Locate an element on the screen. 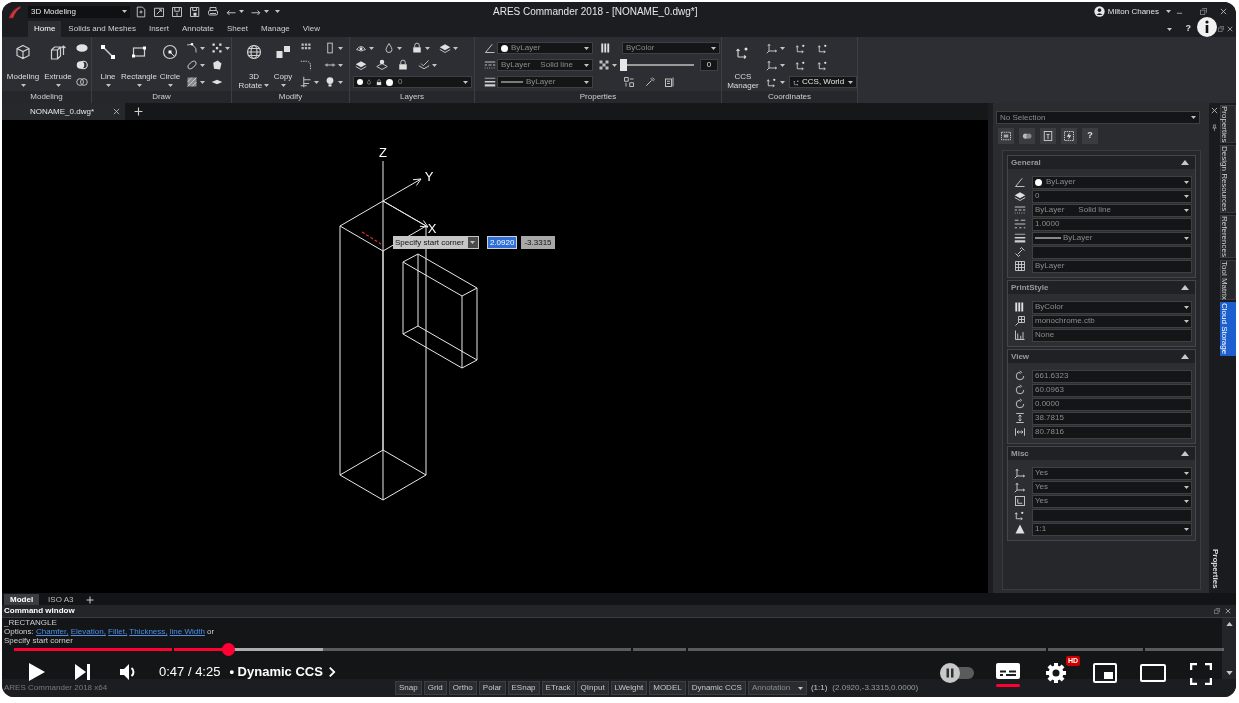 The image size is (1239, 703). transparency-field: 0 is located at coordinates (709, 65).